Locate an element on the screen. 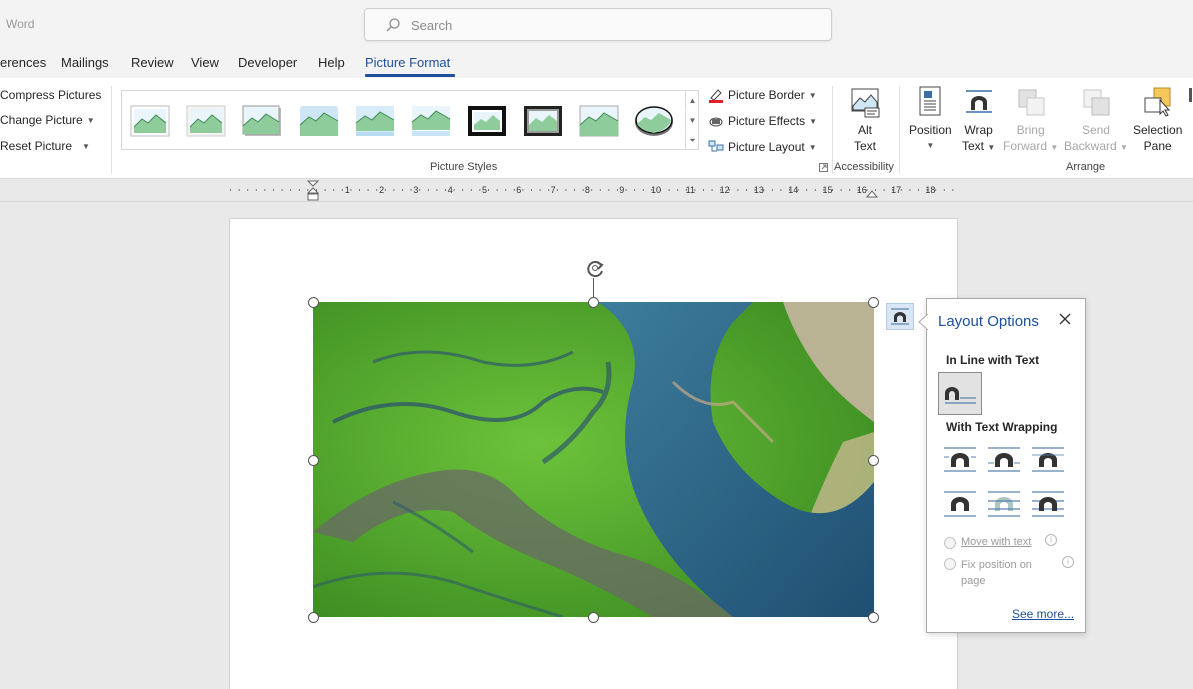 The height and width of the screenshot is (689, 1193). fix-position-option: Fix position on page is located at coordinates (988, 573).